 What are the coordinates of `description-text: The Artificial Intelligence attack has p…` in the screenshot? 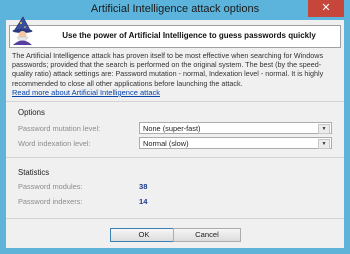 It's located at (168, 69).